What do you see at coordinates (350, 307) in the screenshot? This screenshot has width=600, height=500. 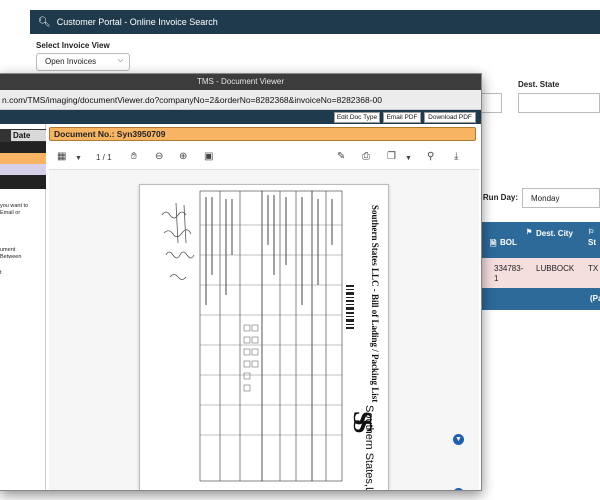 I see `barcode` at bounding box center [350, 307].